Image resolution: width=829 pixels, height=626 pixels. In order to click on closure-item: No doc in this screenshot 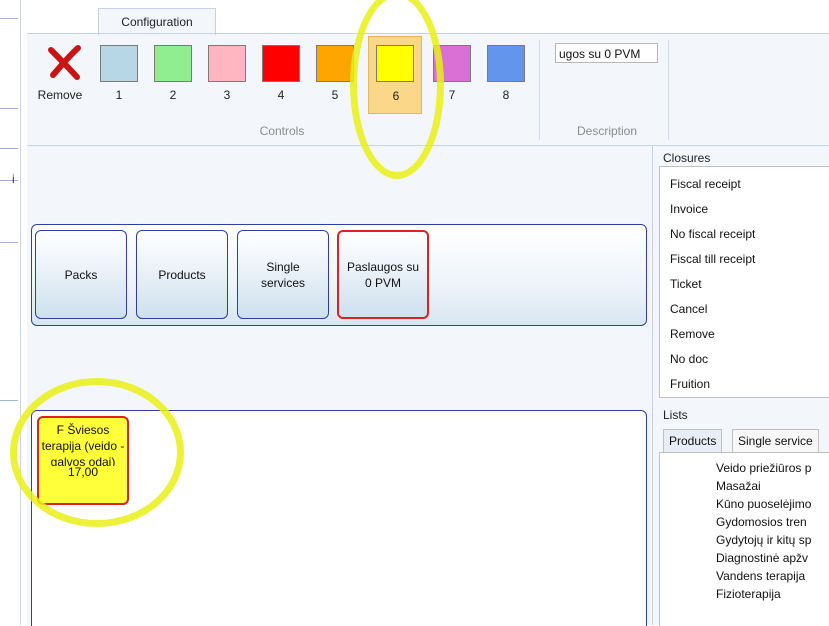, I will do `click(689, 359)`.